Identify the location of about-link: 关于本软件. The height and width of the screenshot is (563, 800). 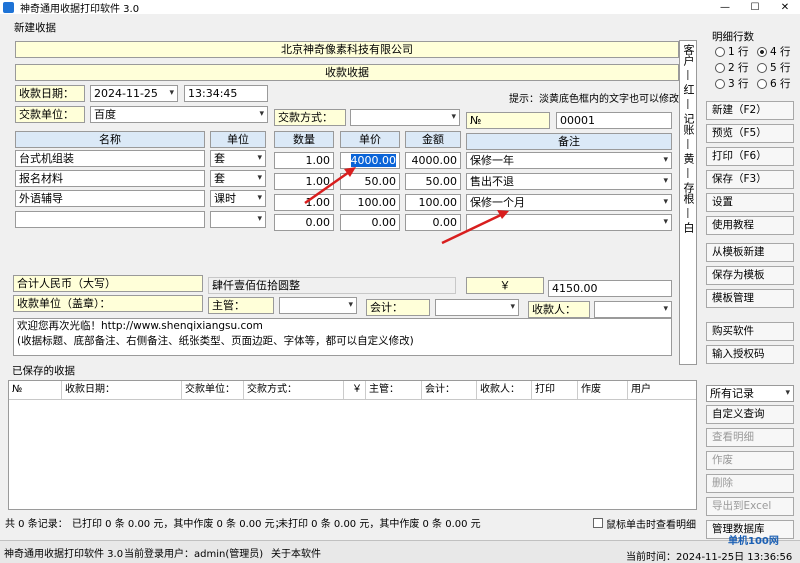
(296, 552).